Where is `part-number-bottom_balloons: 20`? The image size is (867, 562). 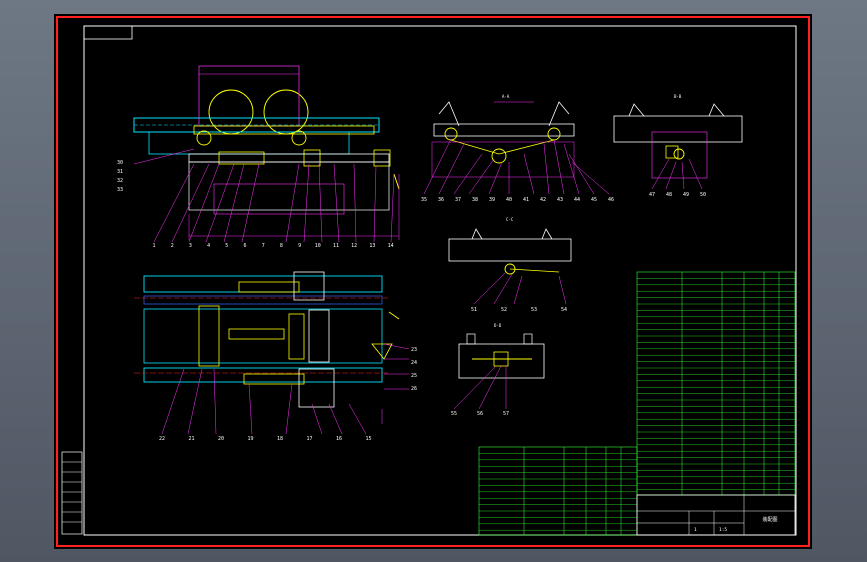 part-number-bottom_balloons: 20 is located at coordinates (221, 439).